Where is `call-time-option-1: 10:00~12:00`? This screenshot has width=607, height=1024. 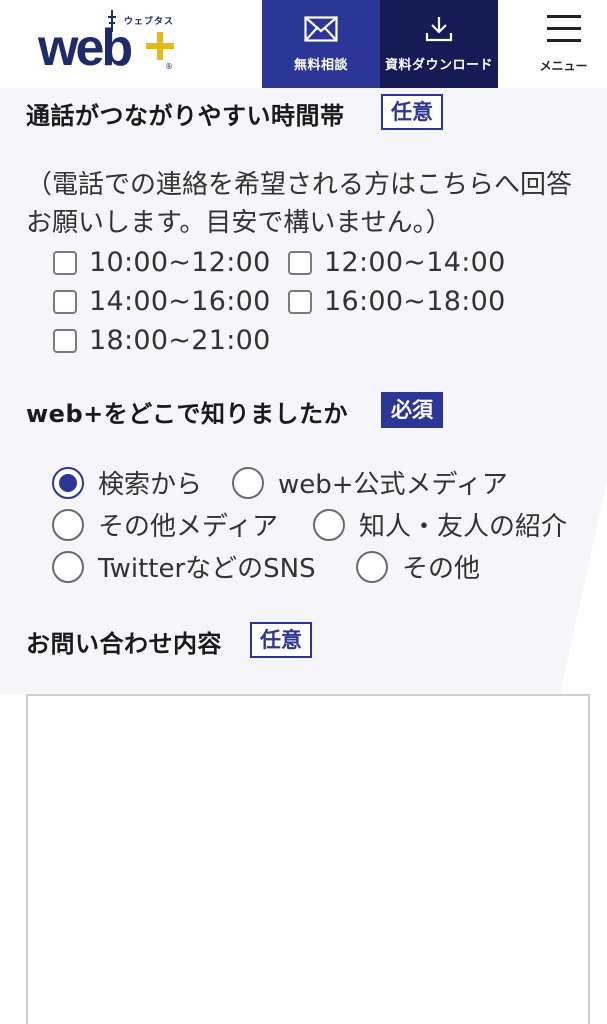 call-time-option-1: 10:00~12:00 is located at coordinates (162, 262).